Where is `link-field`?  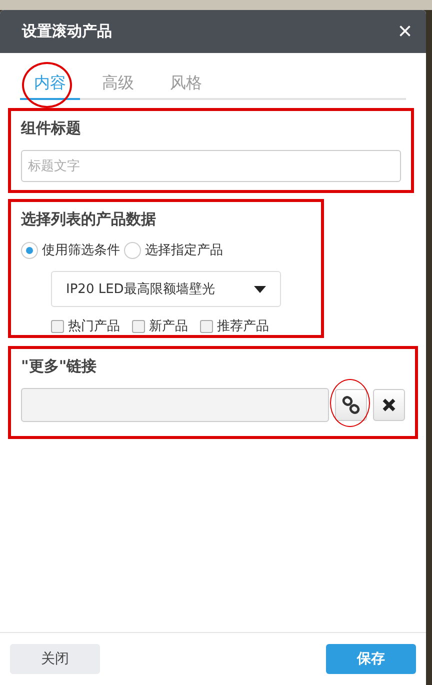 link-field is located at coordinates (175, 405).